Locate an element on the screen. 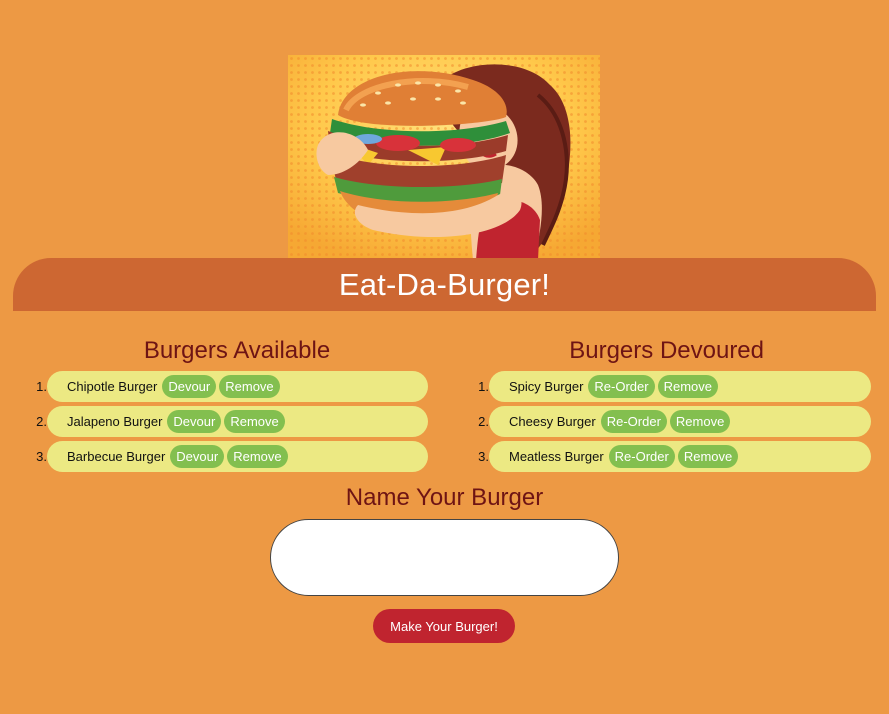 The height and width of the screenshot is (714, 889). burger-item: Meatless Burger Re-Order Remove is located at coordinates (680, 456).